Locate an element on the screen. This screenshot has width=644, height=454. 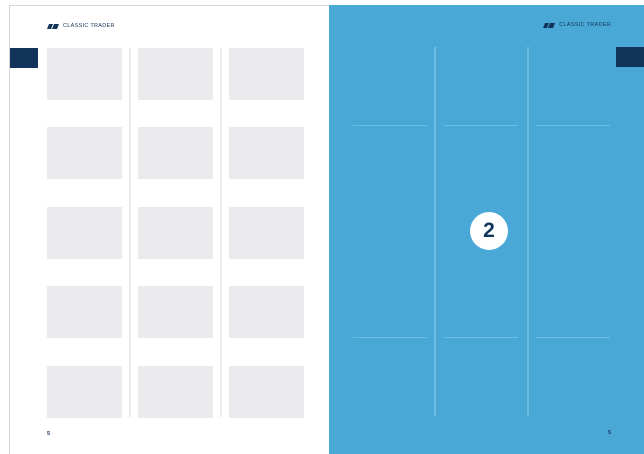
page-number-left: 5 is located at coordinates (49, 434).